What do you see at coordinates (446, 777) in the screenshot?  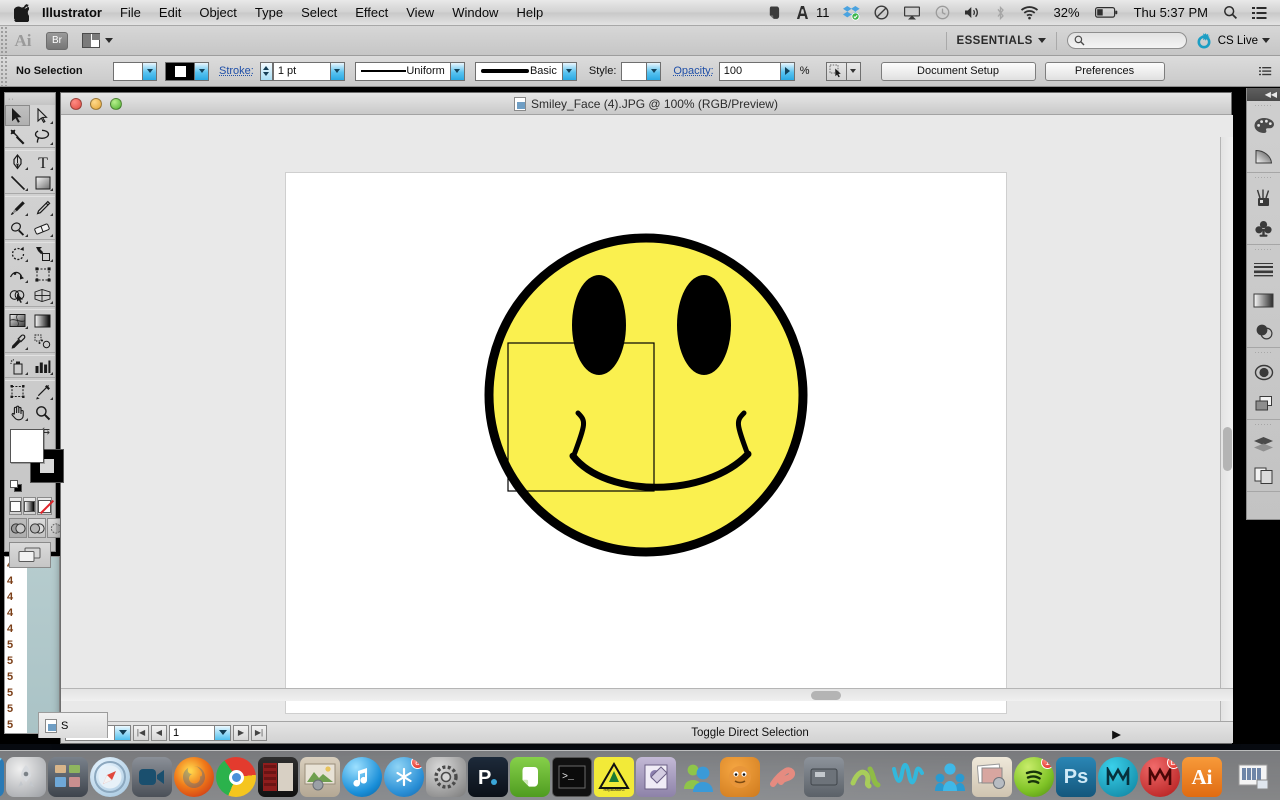 I see `dock-item-system-preferences` at bounding box center [446, 777].